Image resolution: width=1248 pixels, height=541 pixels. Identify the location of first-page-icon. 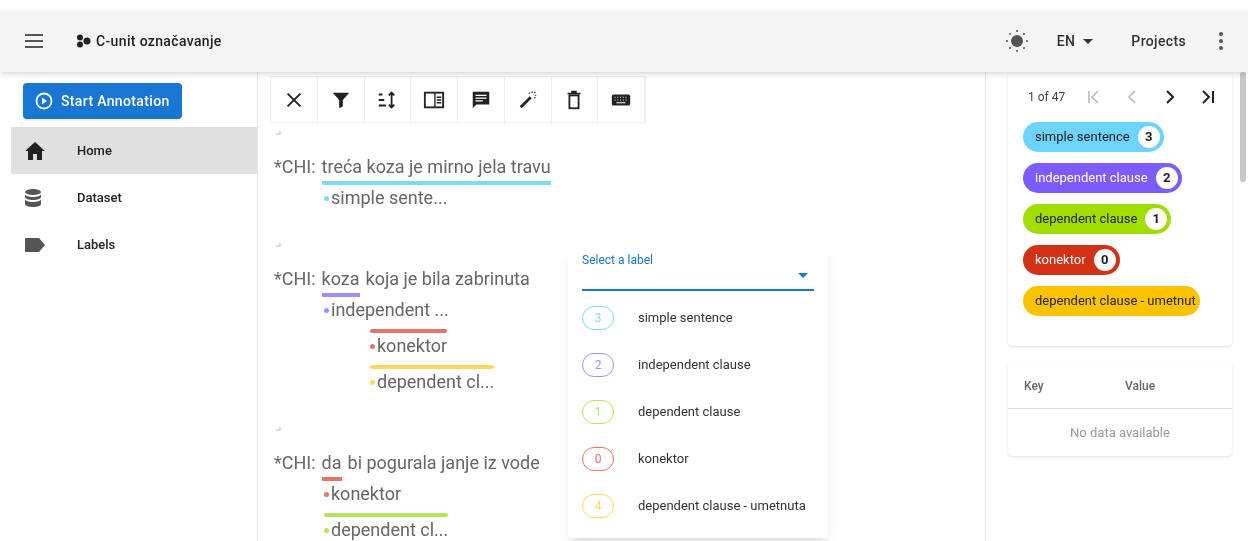
(1094, 97).